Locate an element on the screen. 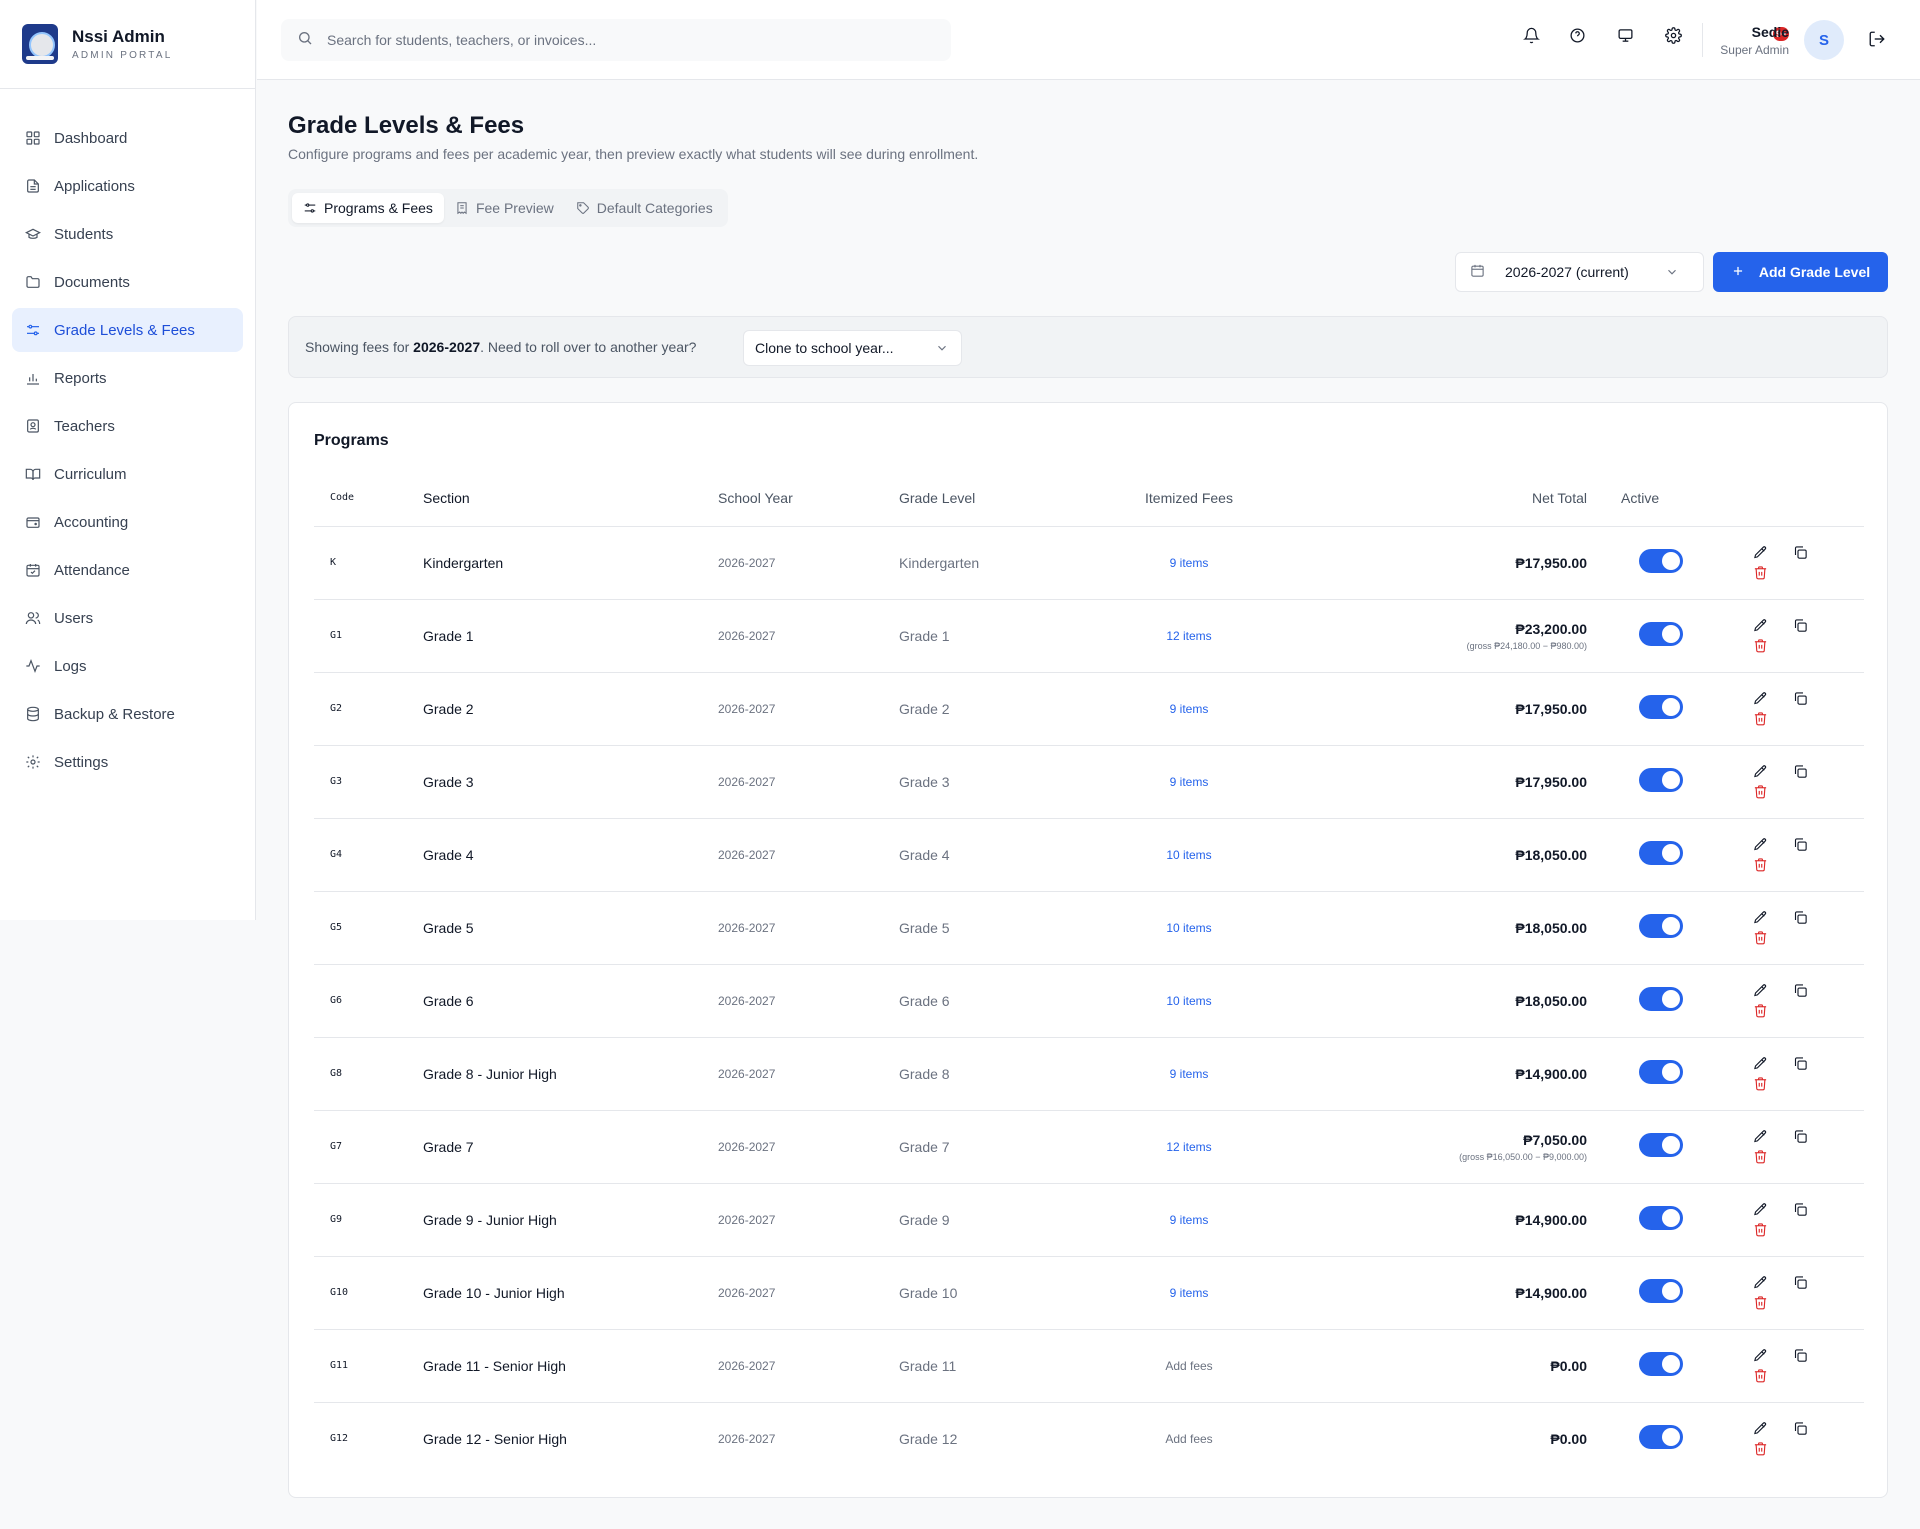  tab-fee-preview: Fee Preview is located at coordinates (504, 208).